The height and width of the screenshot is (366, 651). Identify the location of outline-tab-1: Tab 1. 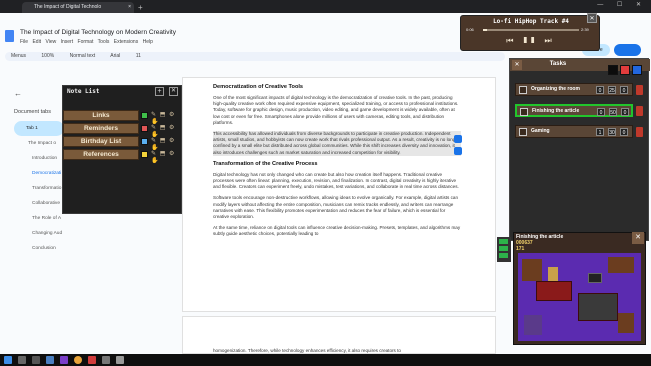
(39, 128).